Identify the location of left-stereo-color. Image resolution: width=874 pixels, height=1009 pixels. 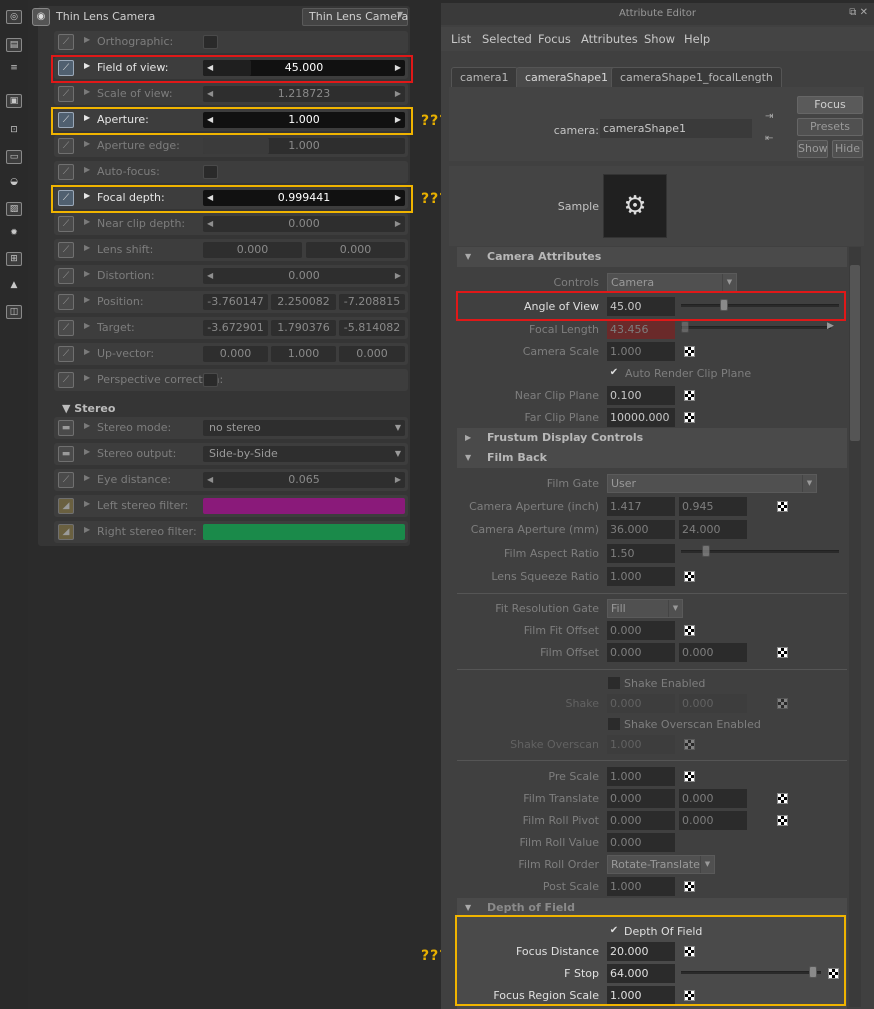
(304, 506).